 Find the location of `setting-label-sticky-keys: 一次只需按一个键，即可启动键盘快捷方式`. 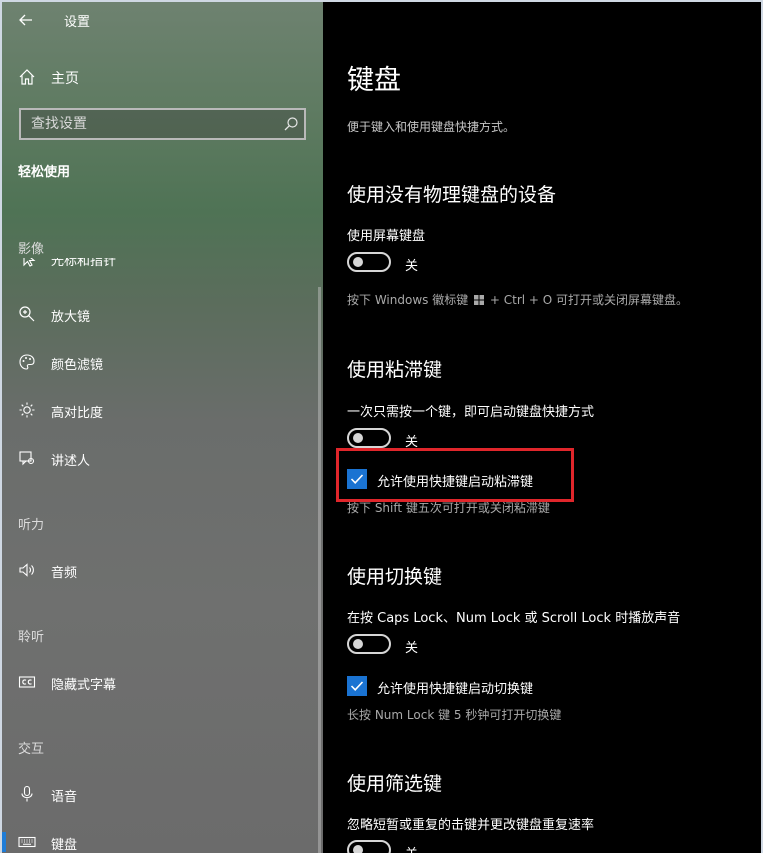

setting-label-sticky-keys: 一次只需按一个键，即可启动键盘快捷方式 is located at coordinates (471, 412).